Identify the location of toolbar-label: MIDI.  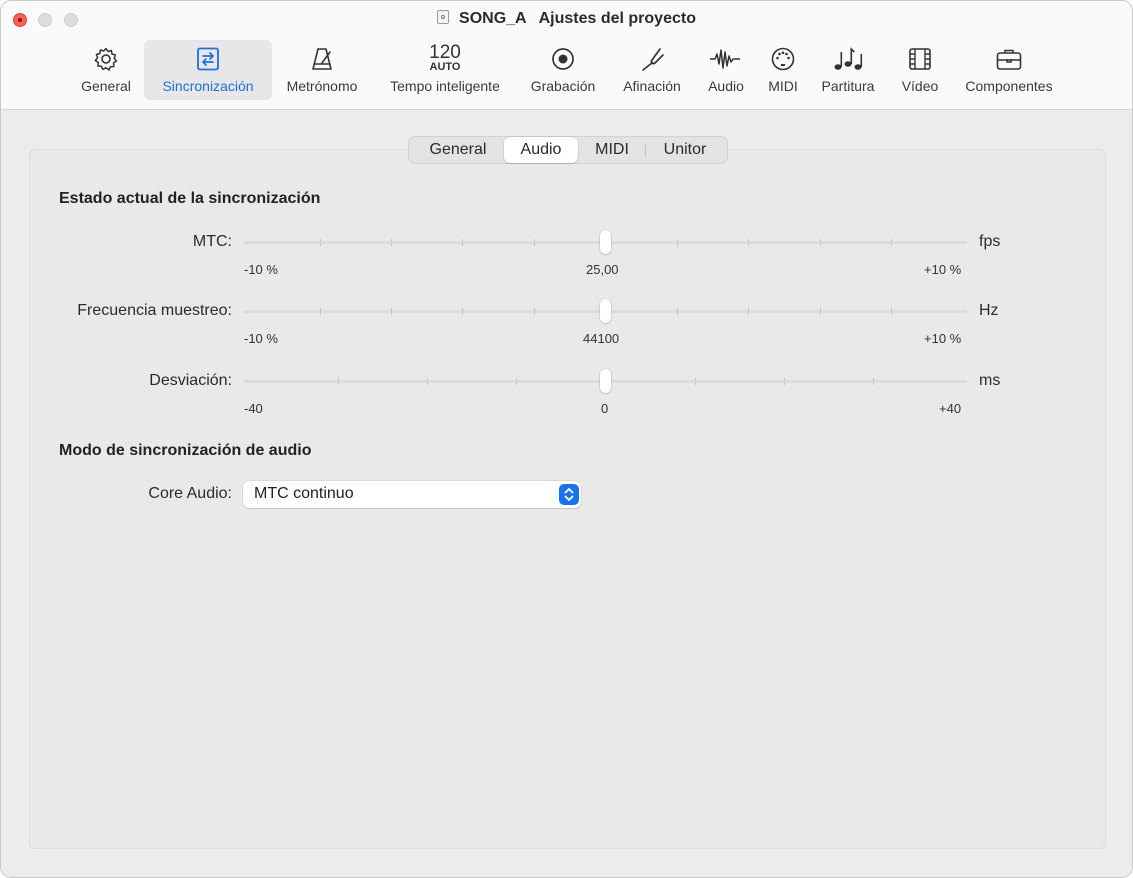
(783, 86).